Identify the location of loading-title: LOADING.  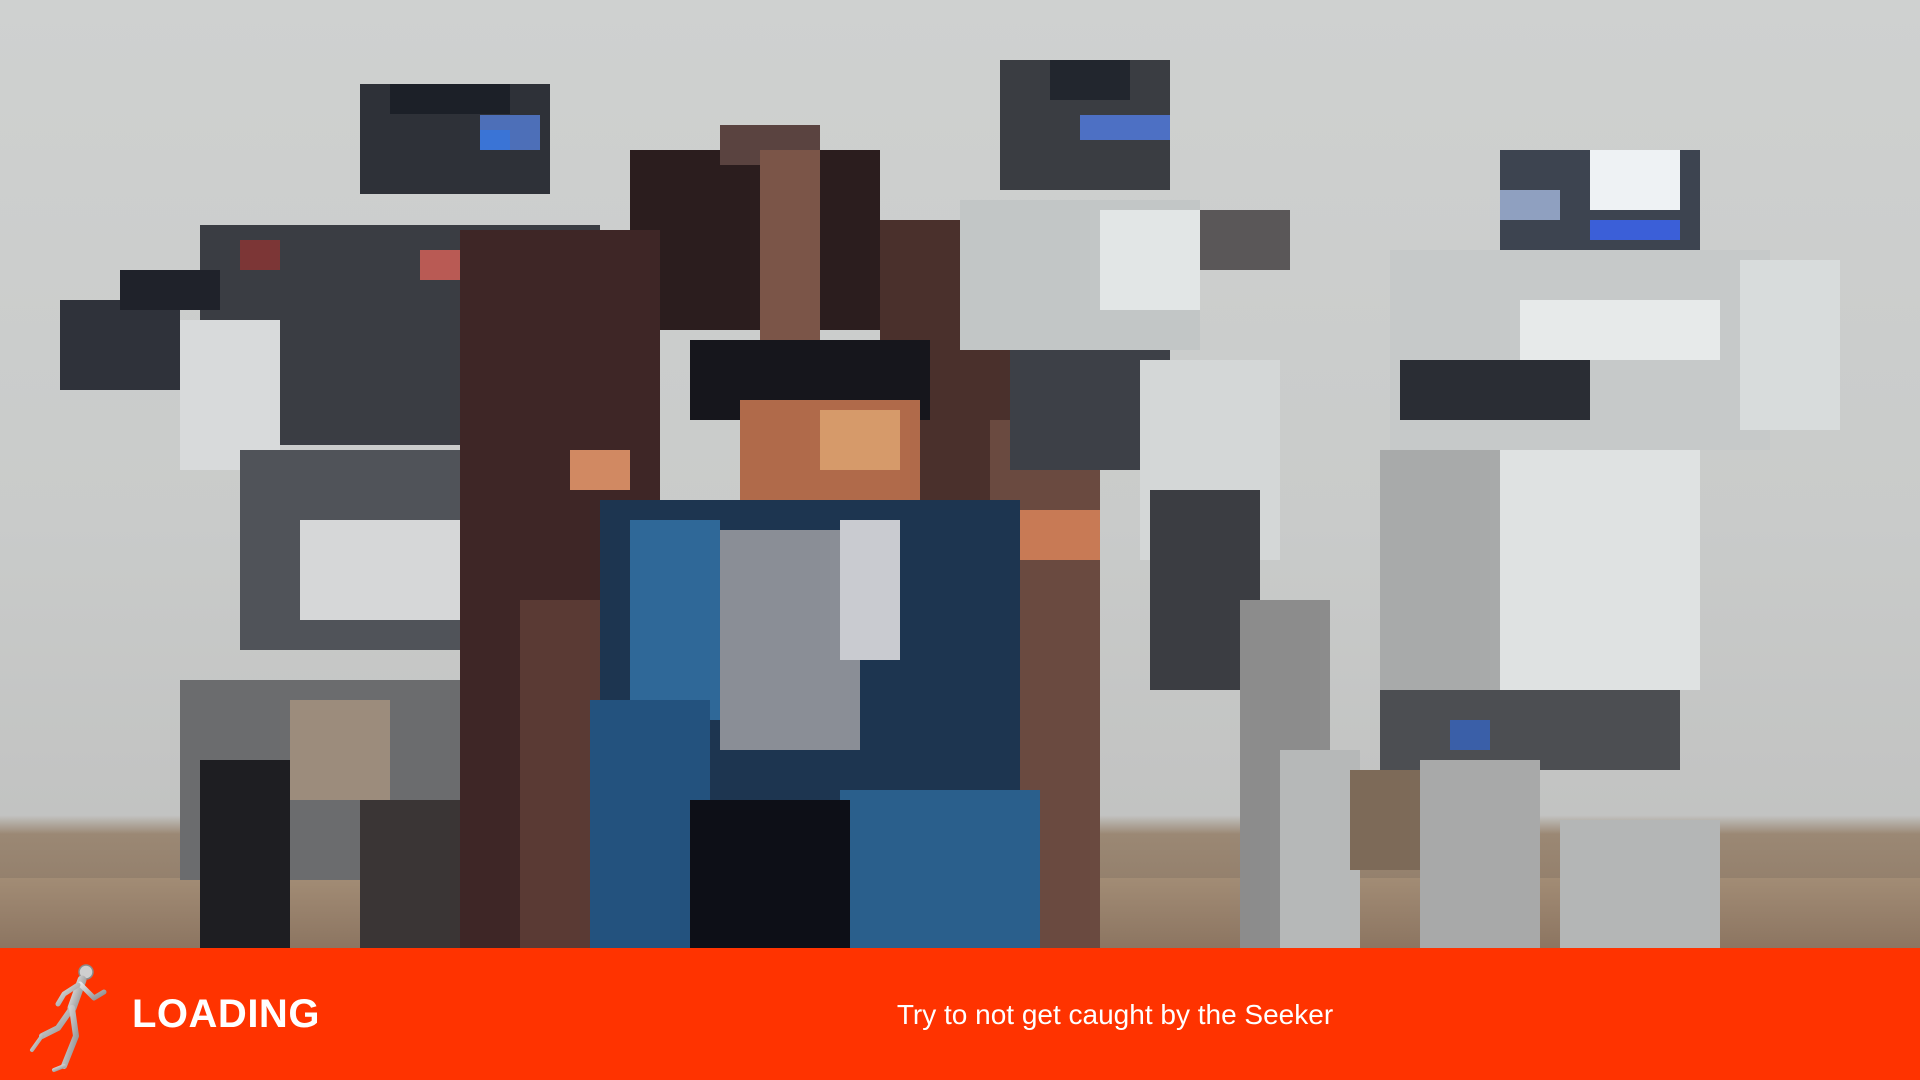
(226, 1014).